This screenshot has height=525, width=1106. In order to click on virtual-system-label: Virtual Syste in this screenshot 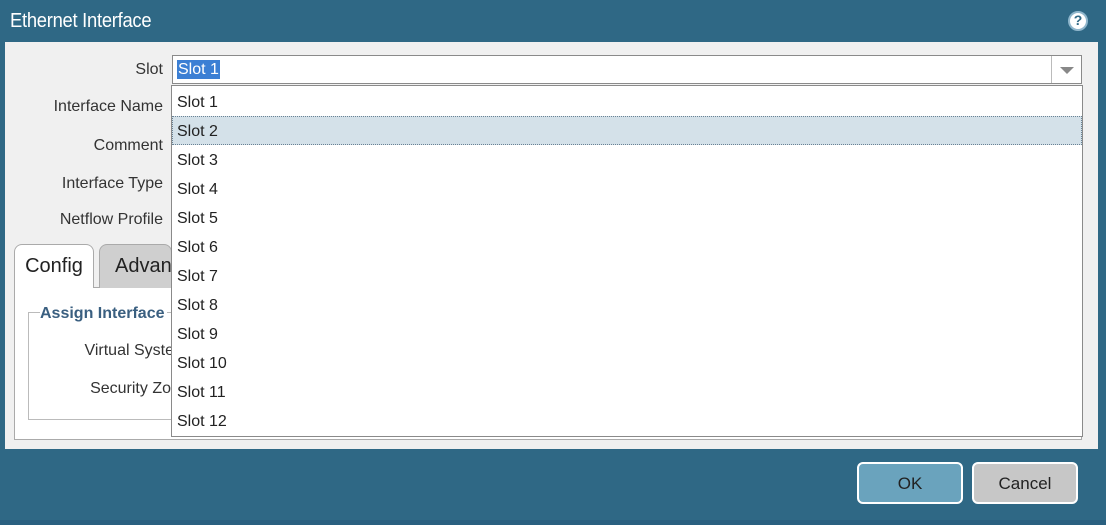, I will do `click(129, 350)`.